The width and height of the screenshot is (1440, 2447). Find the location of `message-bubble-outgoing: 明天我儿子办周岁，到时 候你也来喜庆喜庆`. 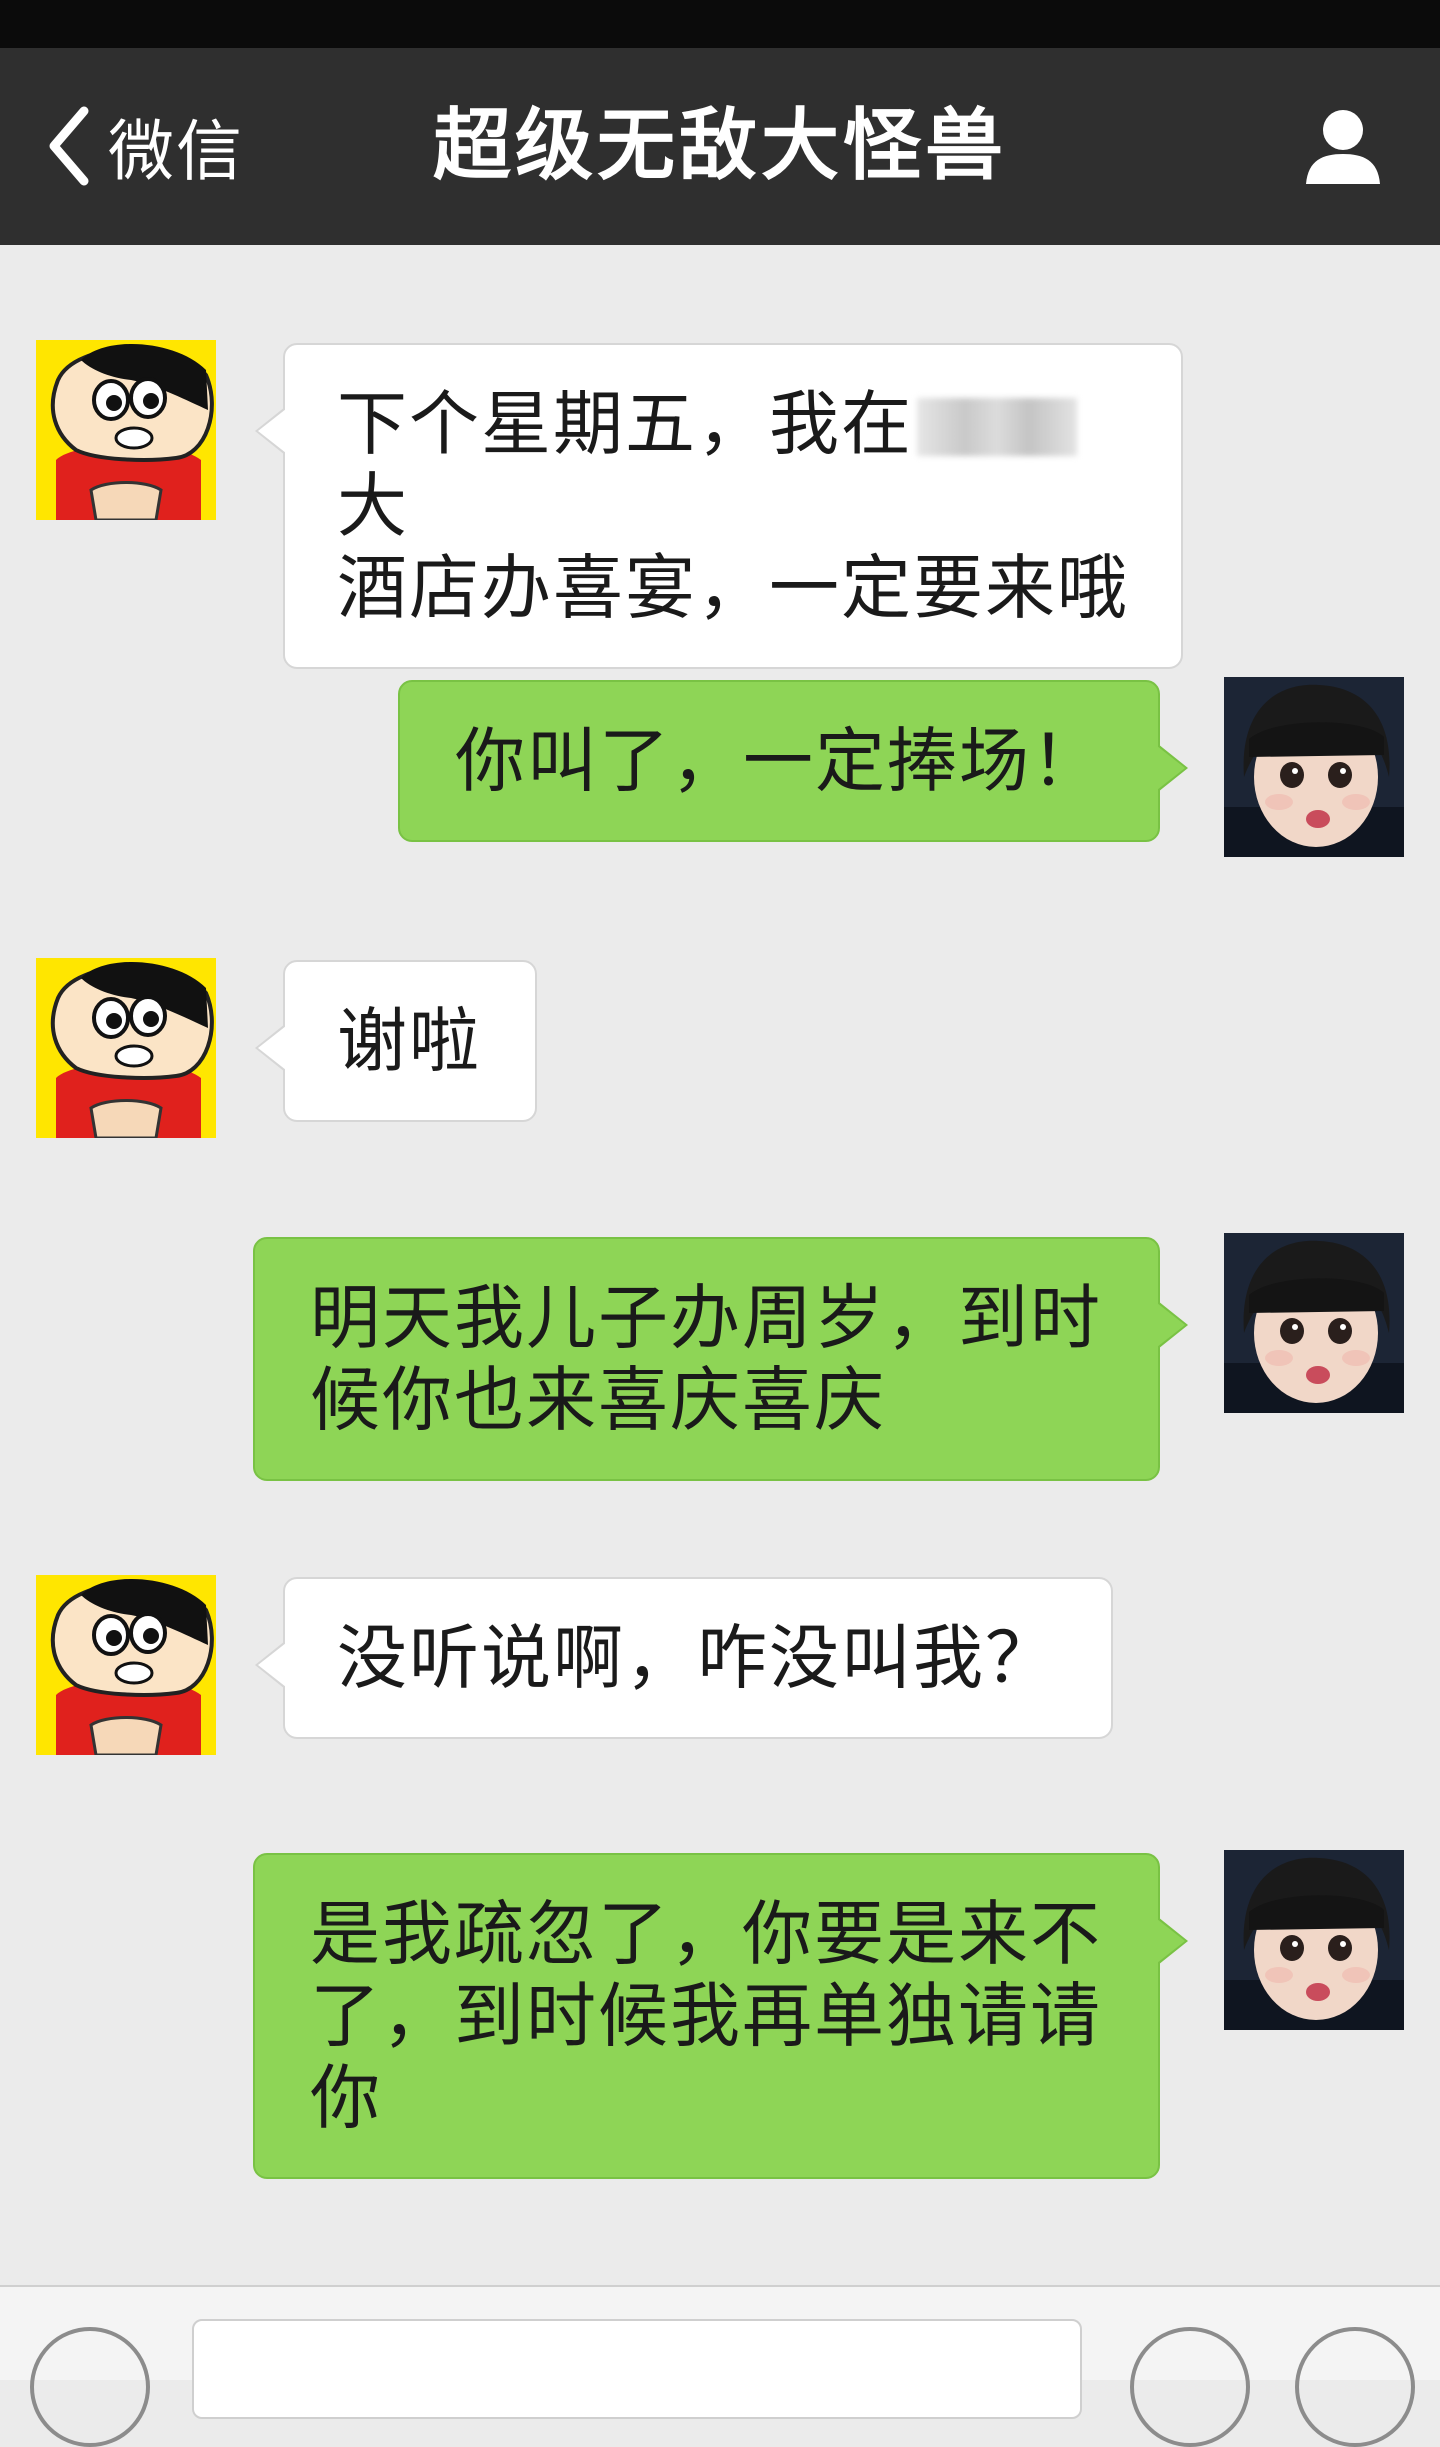

message-bubble-outgoing: 明天我儿子办周岁，到时 候你也来喜庆喜庆 is located at coordinates (720, 1359).